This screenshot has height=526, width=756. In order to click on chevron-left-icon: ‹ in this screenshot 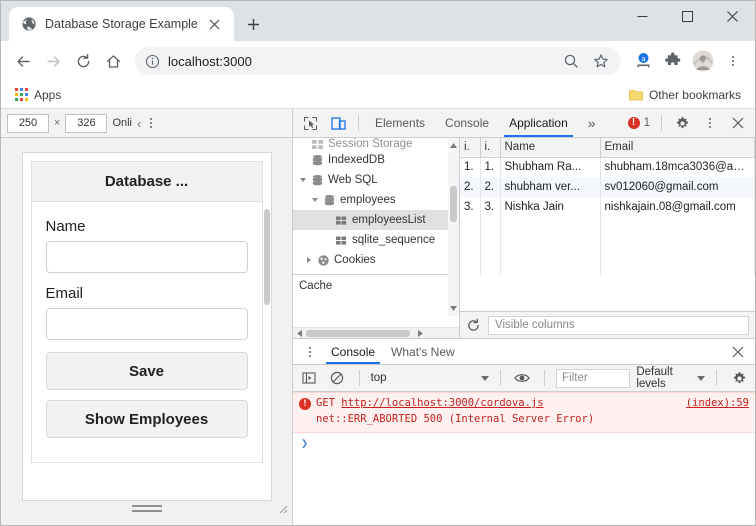, I will do `click(139, 123)`.